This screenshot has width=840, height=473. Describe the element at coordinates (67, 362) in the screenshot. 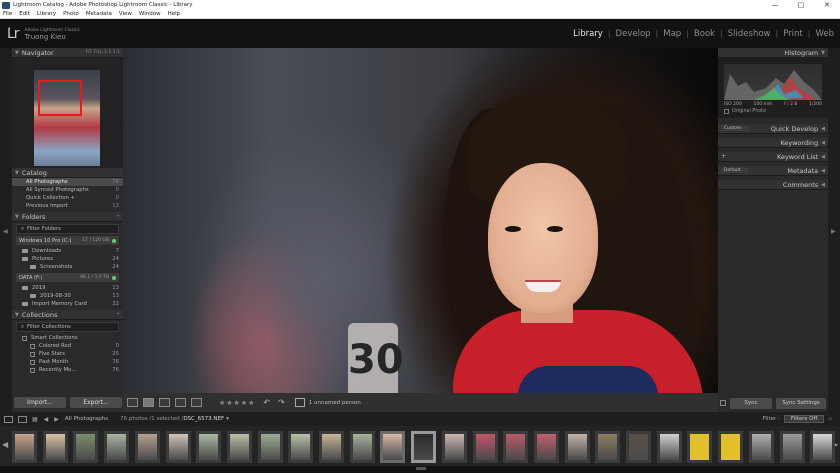

I see `collection-past-month: Past Month 76` at that location.